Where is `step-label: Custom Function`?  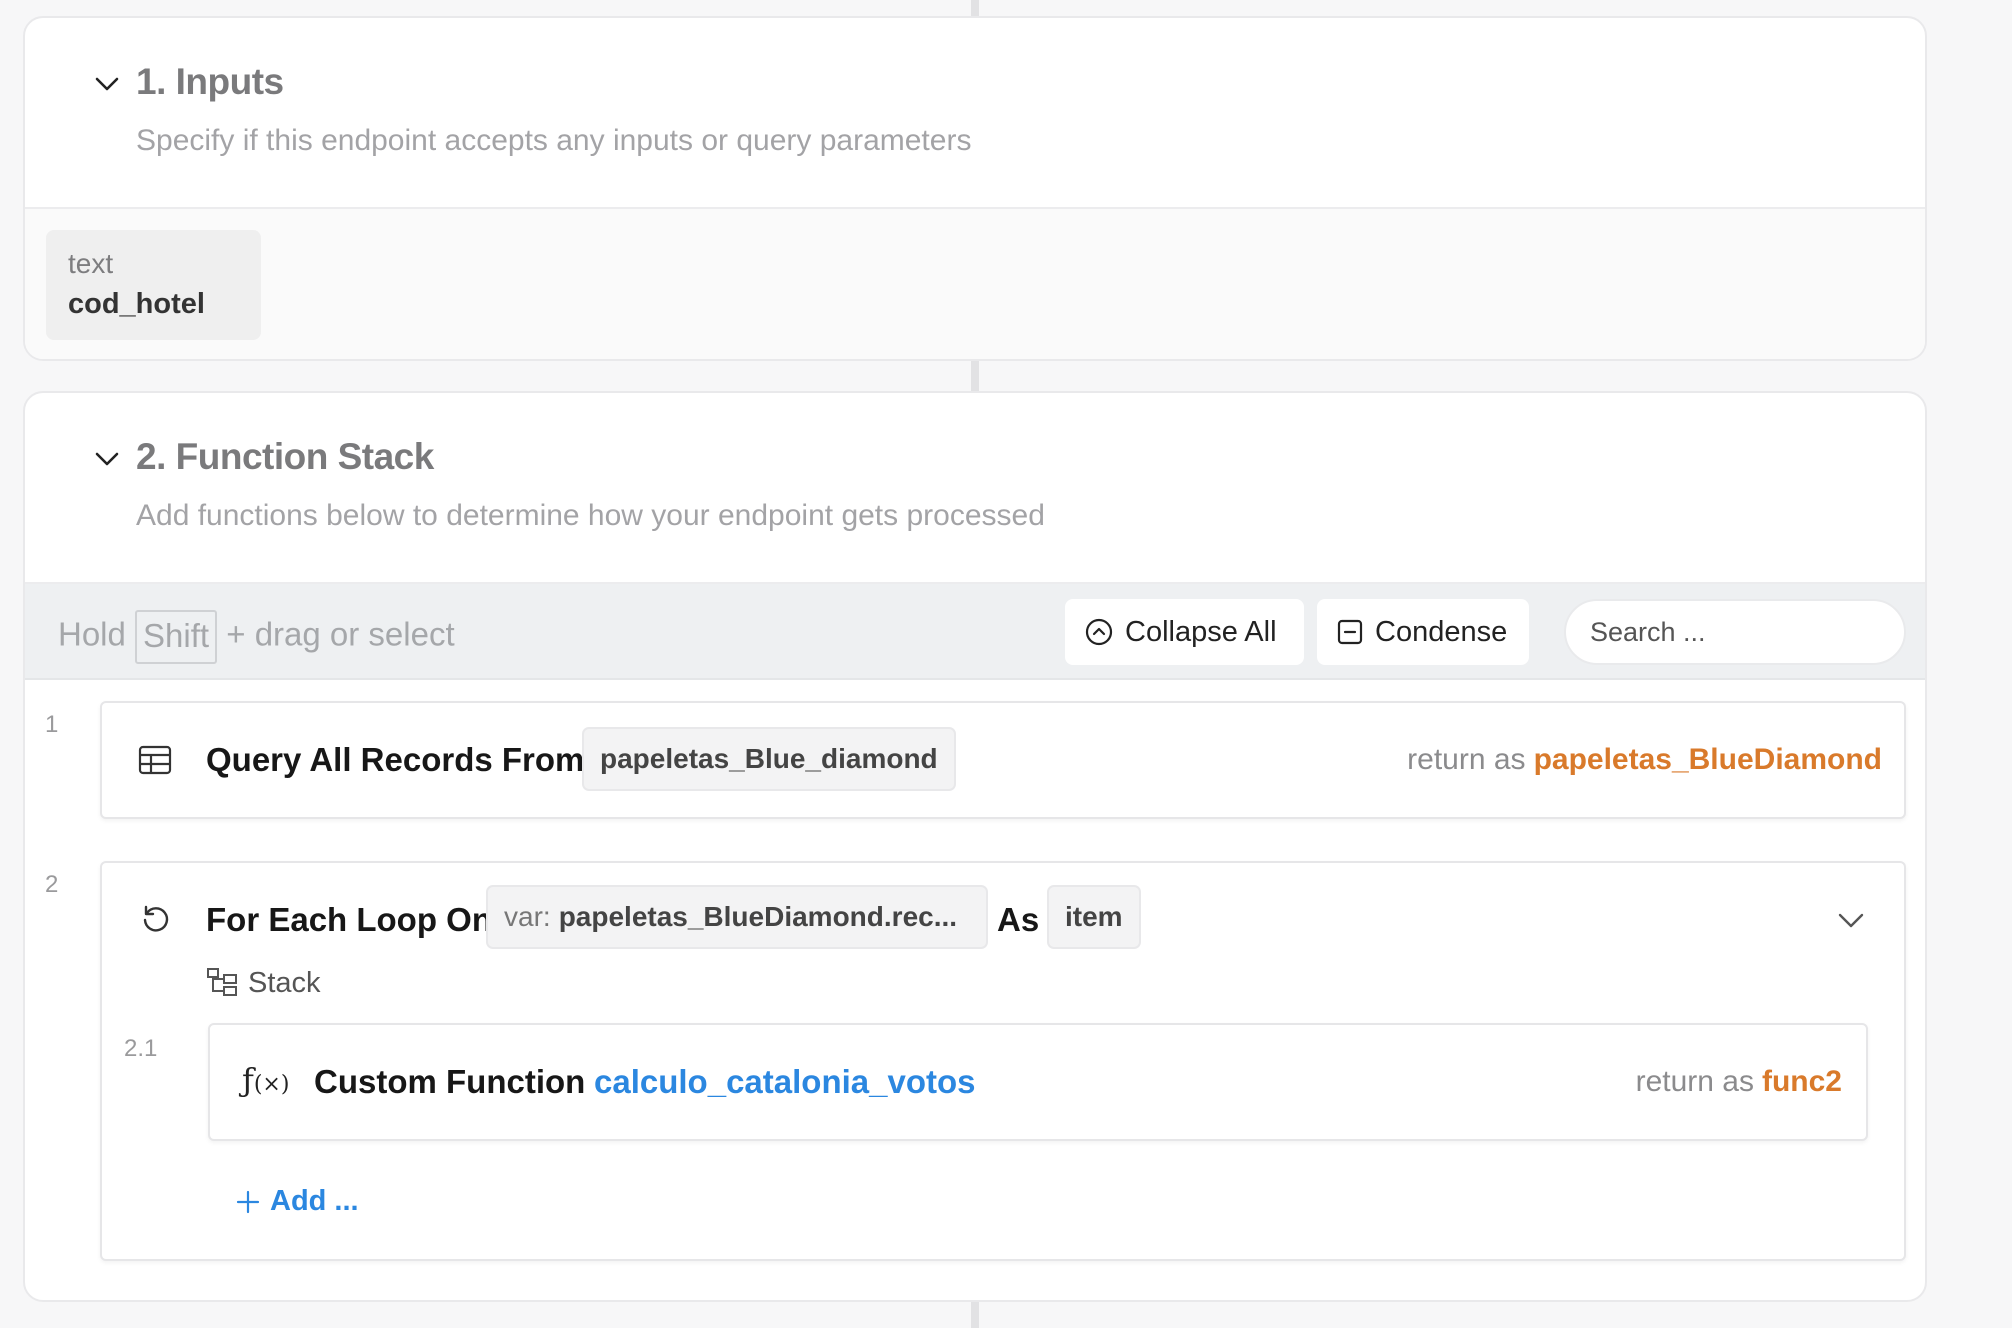
step-label: Custom Function is located at coordinates (450, 1081).